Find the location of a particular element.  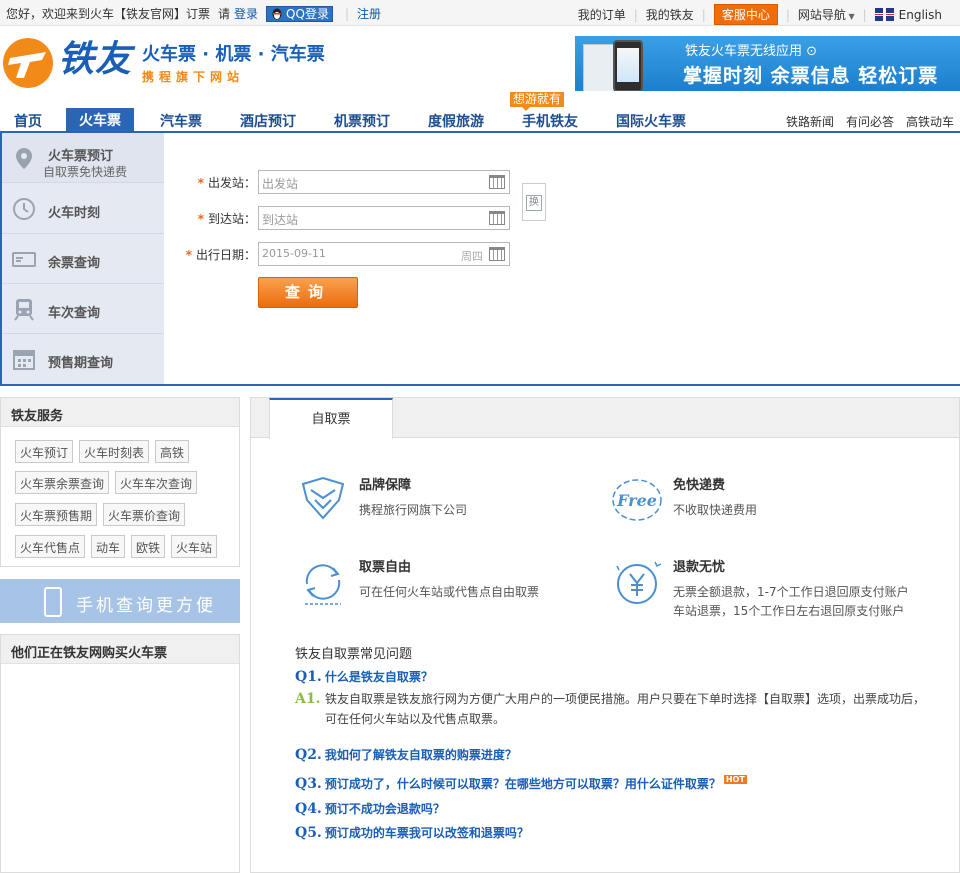

faq-question: Q5. 预订成功的车票我可以改签和退票吗？ is located at coordinates (412, 832).